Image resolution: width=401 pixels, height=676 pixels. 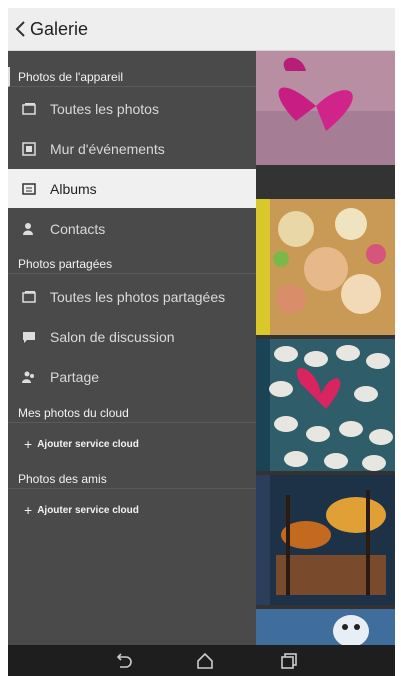 I want to click on drawer-item-all-shared-photos: Toutes les photos partagées, so click(x=132, y=296).